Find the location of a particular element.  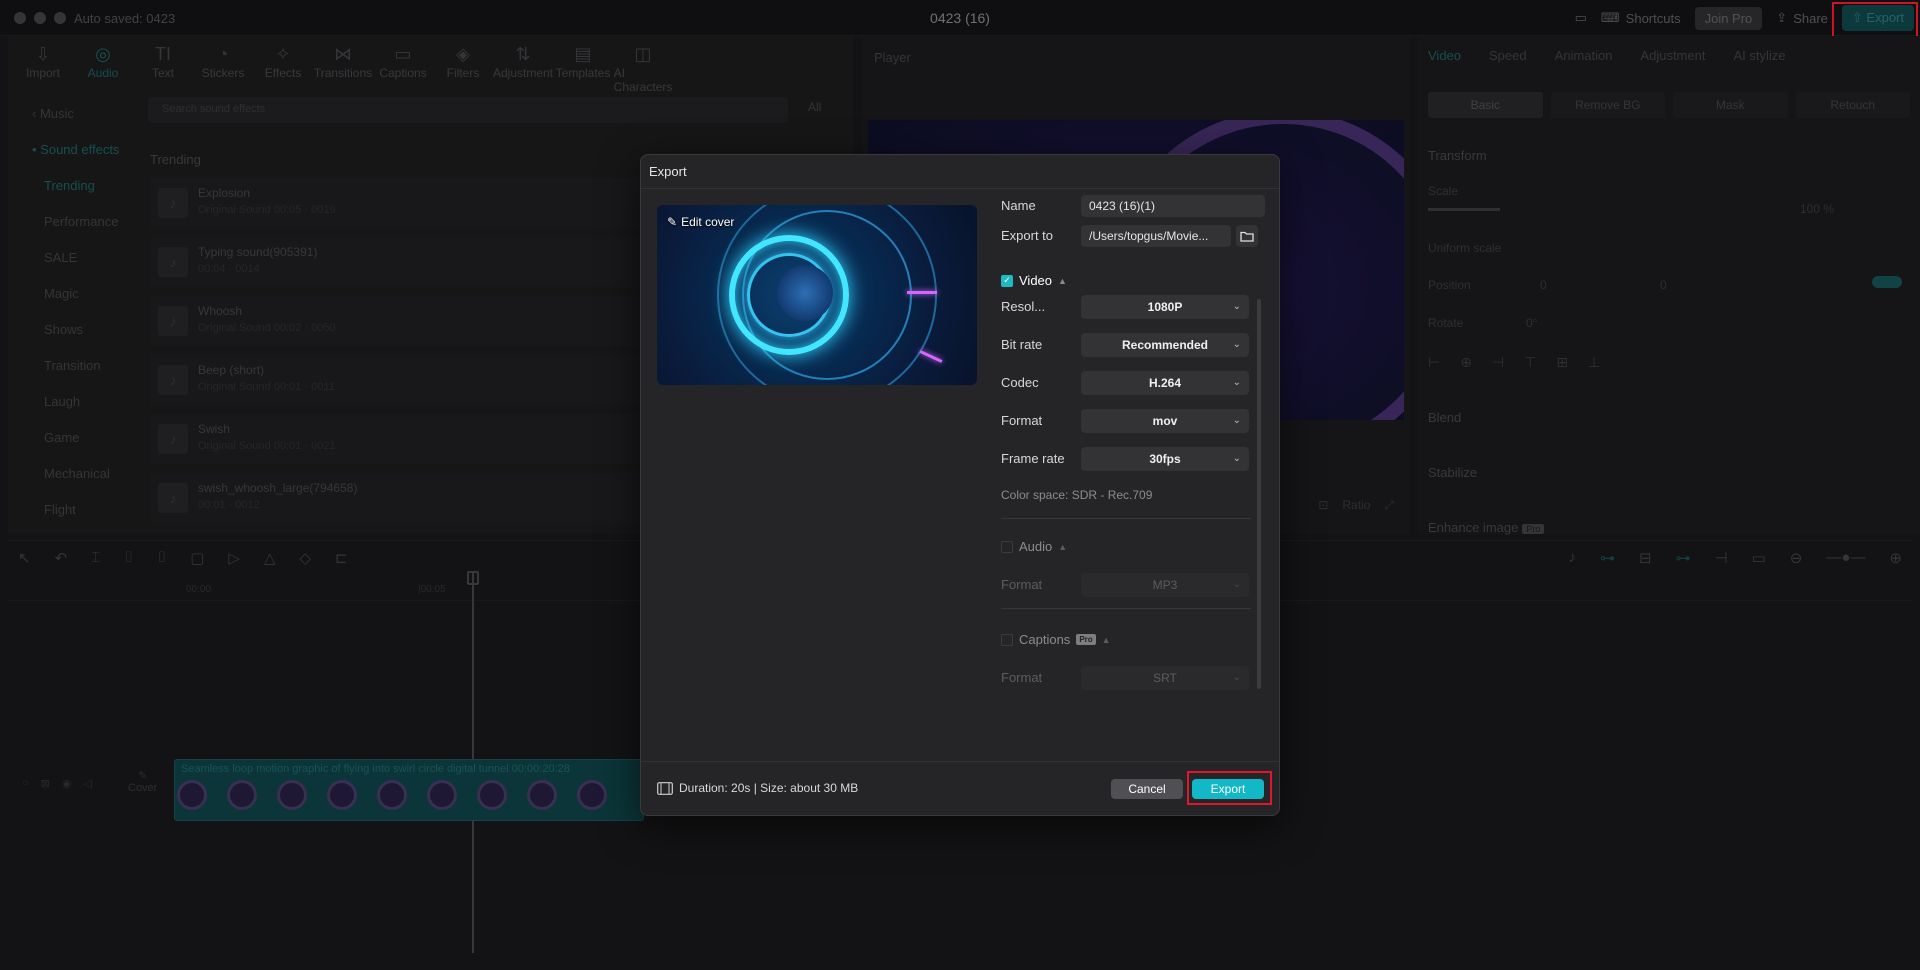

video-checkbox: ✓ is located at coordinates (1007, 280).